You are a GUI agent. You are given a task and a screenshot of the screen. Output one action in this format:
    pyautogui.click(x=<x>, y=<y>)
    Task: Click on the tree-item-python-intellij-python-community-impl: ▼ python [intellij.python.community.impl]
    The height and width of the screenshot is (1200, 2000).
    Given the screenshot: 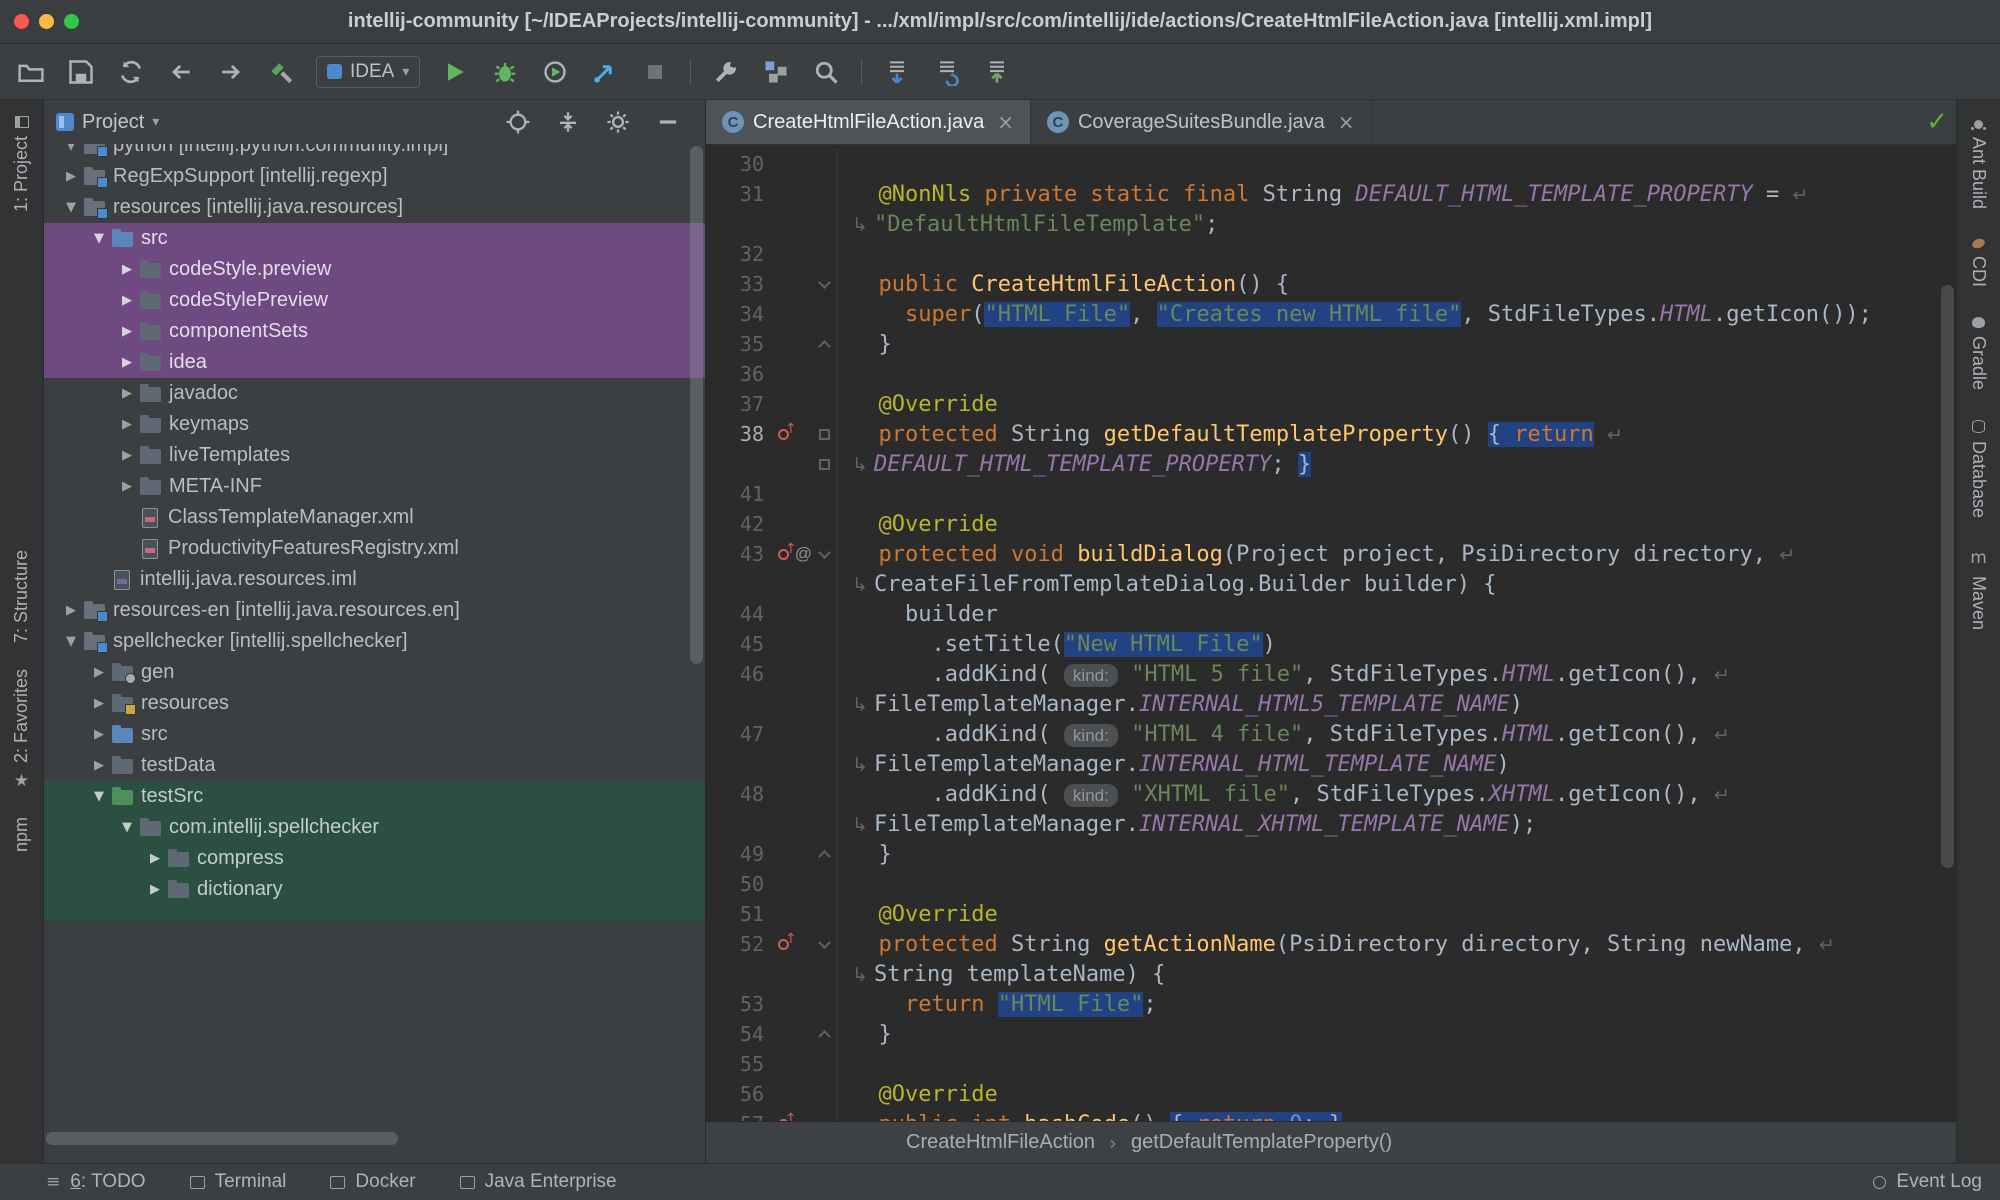 What is the action you would take?
    pyautogui.click(x=374, y=152)
    